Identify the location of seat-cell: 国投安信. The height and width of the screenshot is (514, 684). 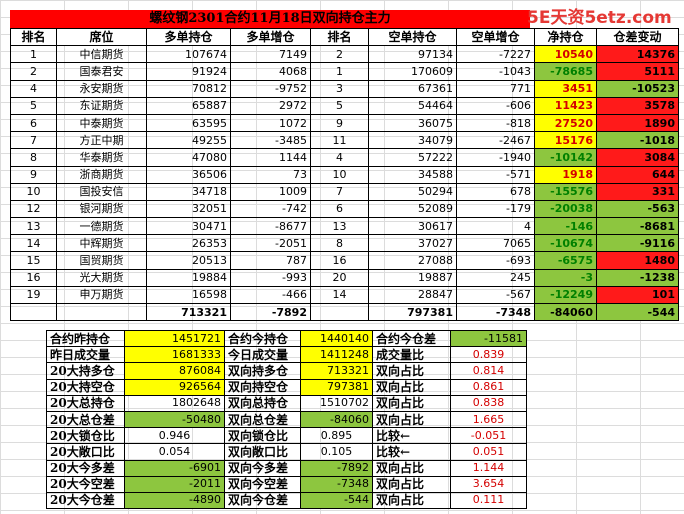
(101, 191).